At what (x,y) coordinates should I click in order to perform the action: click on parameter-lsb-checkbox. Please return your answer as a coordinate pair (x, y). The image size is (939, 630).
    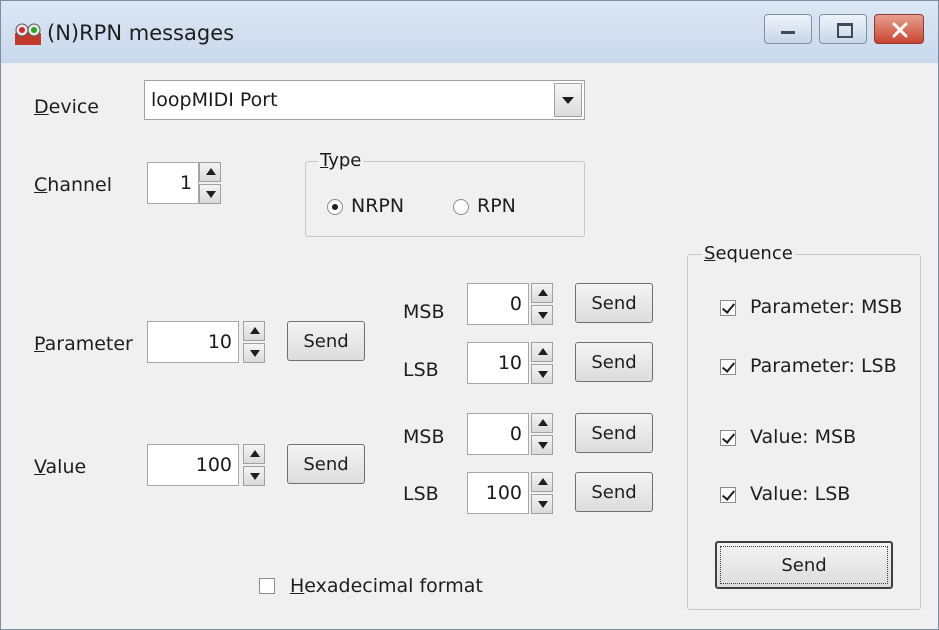
    Looking at the image, I should click on (728, 367).